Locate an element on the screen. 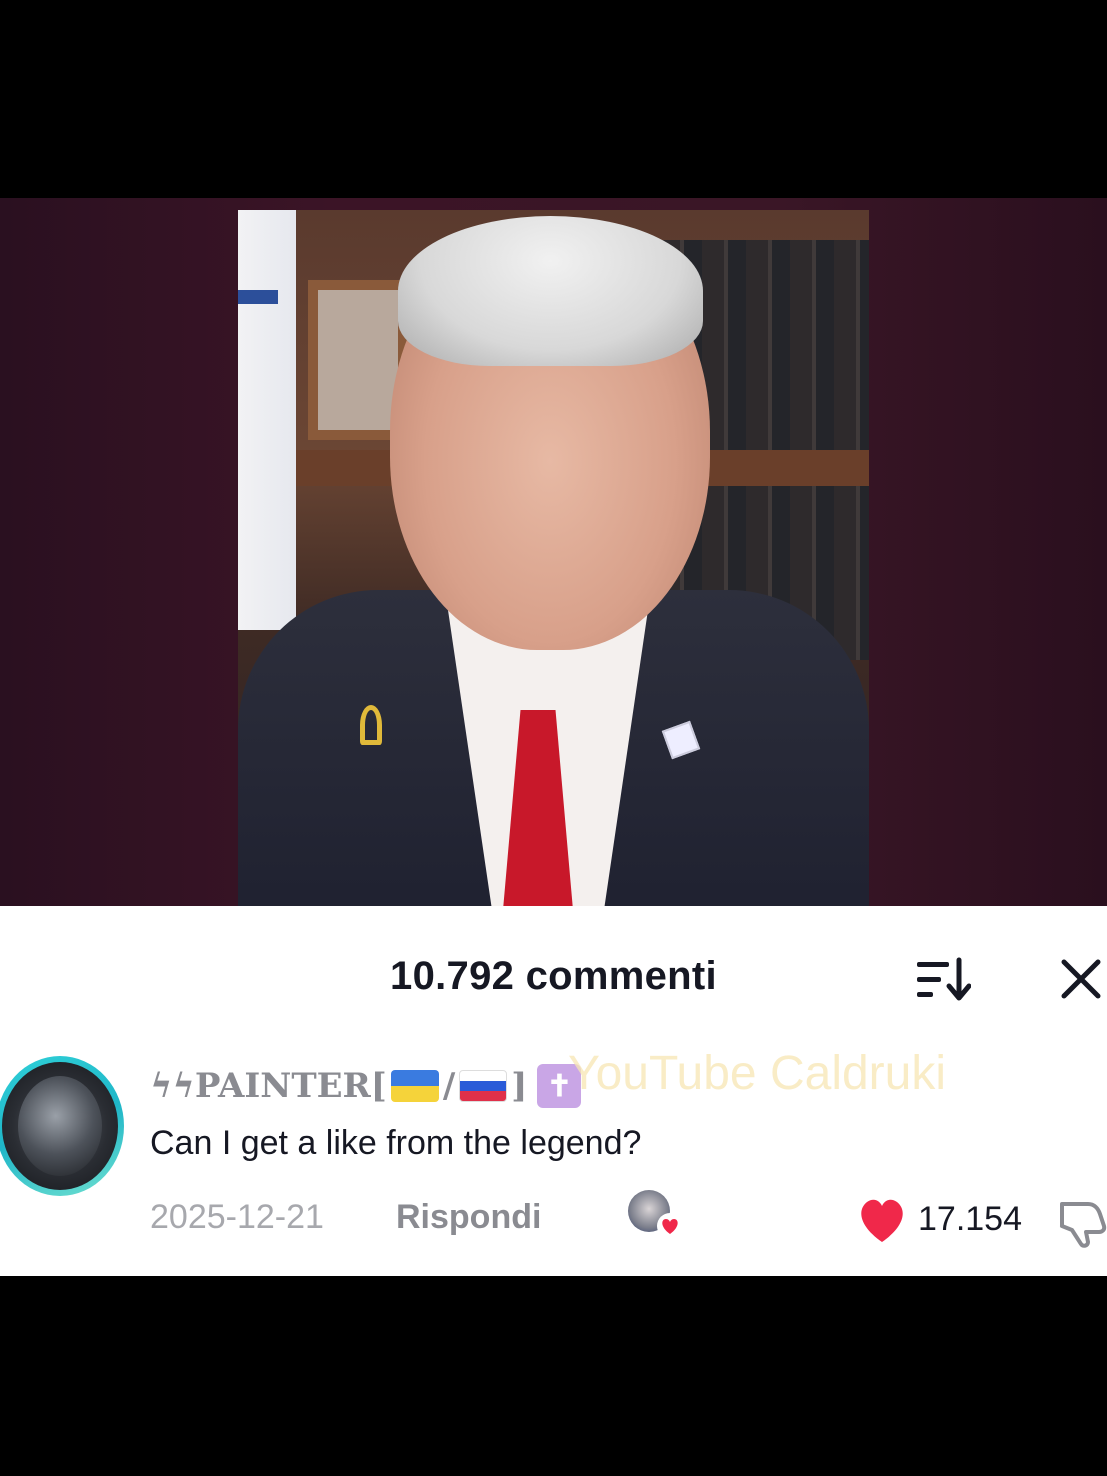 This screenshot has width=1107, height=1476. commenter-username: ϟϟPAINTER[ / ] ✝ is located at coordinates (366, 1086).